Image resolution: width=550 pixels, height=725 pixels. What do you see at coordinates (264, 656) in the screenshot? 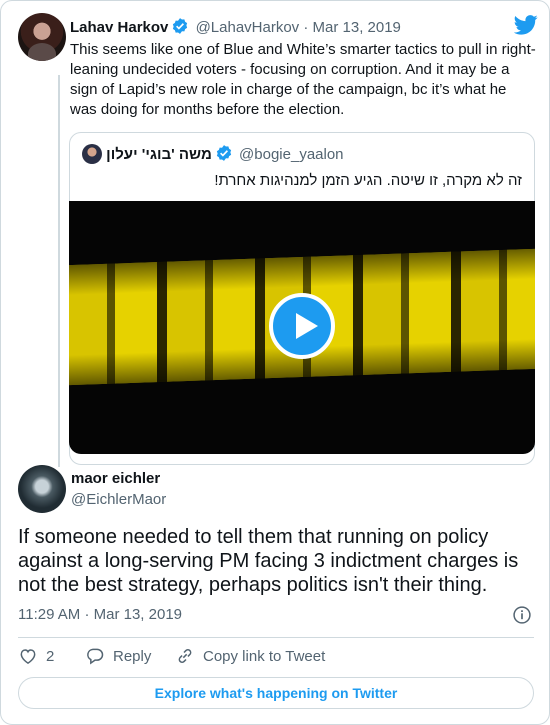
I see `copy-link-label: Copy link to Tweet` at bounding box center [264, 656].